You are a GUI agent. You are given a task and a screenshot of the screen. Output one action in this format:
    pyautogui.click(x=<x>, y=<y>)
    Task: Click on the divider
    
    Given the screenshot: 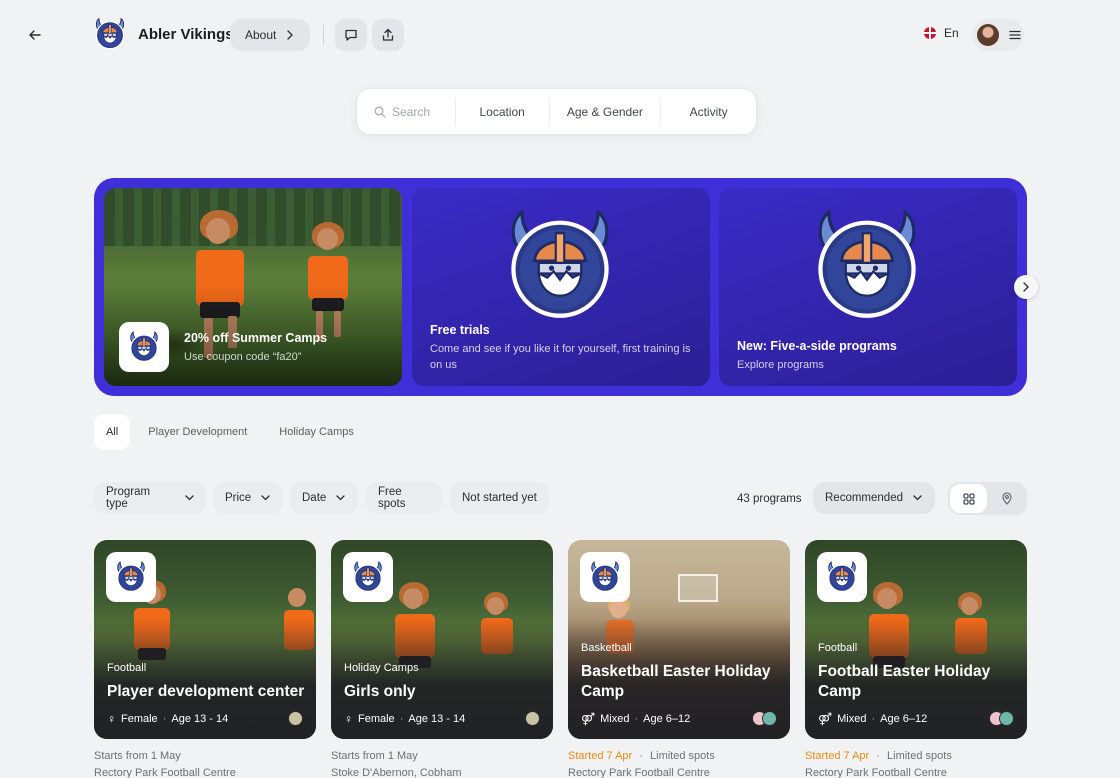 What is the action you would take?
    pyautogui.click(x=323, y=35)
    